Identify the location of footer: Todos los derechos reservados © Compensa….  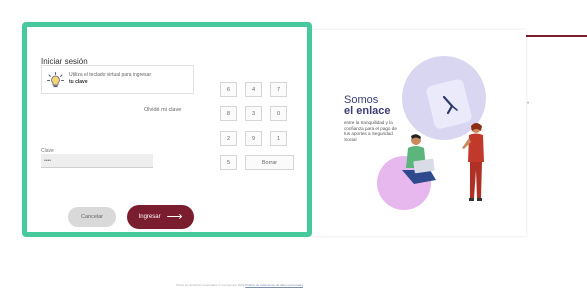
(239, 285).